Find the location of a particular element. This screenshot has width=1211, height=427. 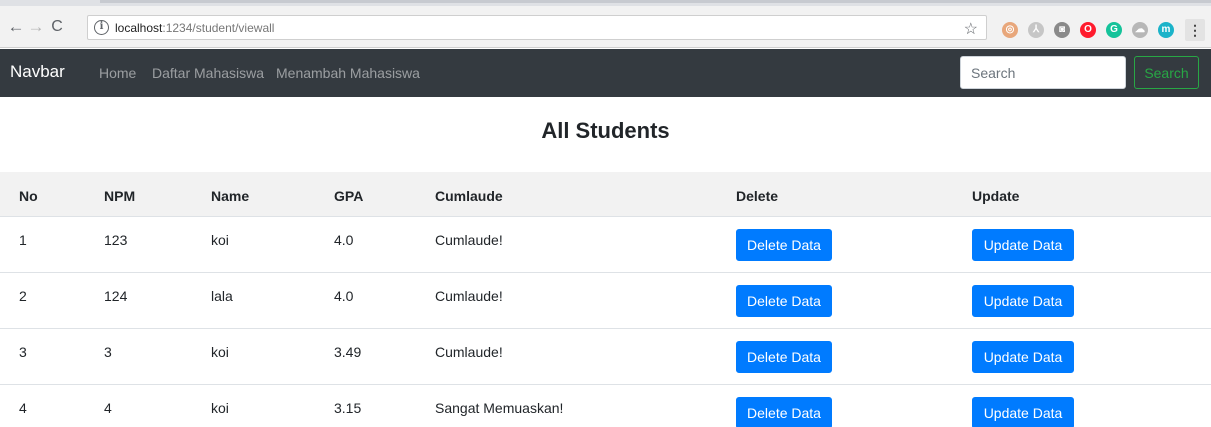

cell-no: 4 is located at coordinates (23, 408).